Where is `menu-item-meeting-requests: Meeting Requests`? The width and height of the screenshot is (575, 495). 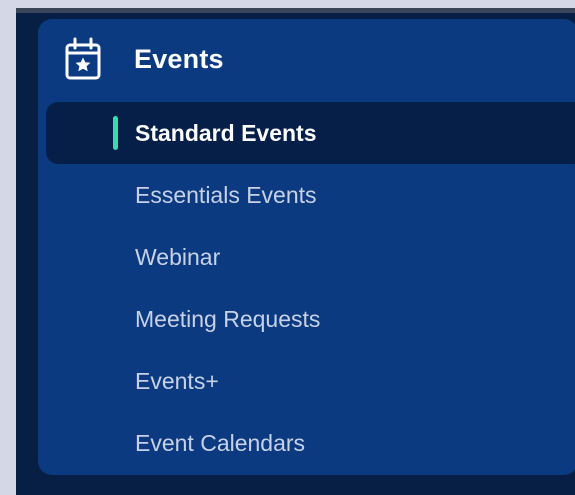 menu-item-meeting-requests: Meeting Requests is located at coordinates (310, 319).